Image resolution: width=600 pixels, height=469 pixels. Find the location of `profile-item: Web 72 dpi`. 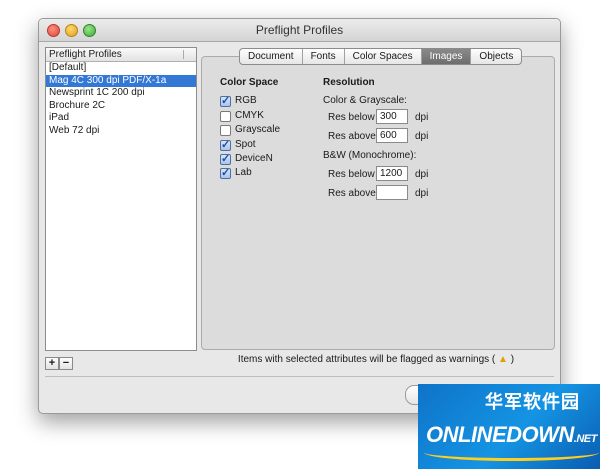

profile-item: Web 72 dpi is located at coordinates (121, 131).